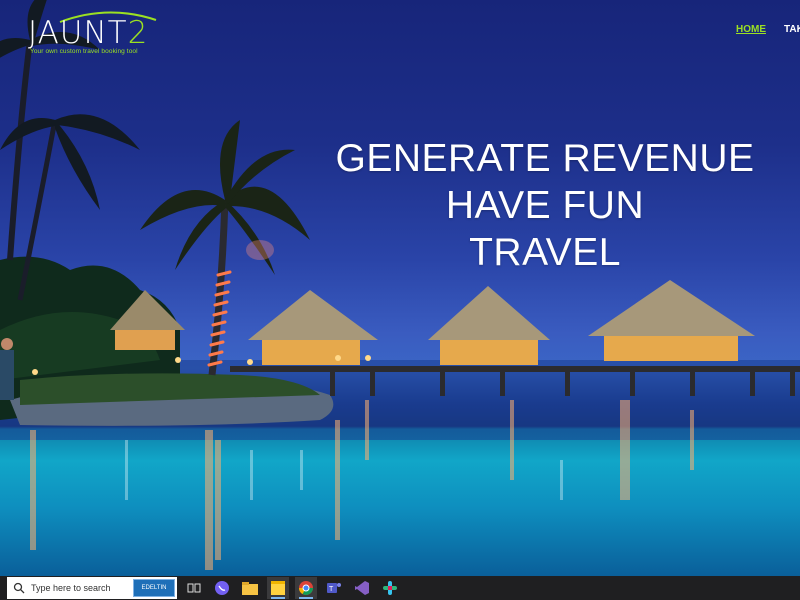 This screenshot has height=600, width=800. Describe the element at coordinates (545, 252) in the screenshot. I see `hero-line-3: TRAVEL` at that location.